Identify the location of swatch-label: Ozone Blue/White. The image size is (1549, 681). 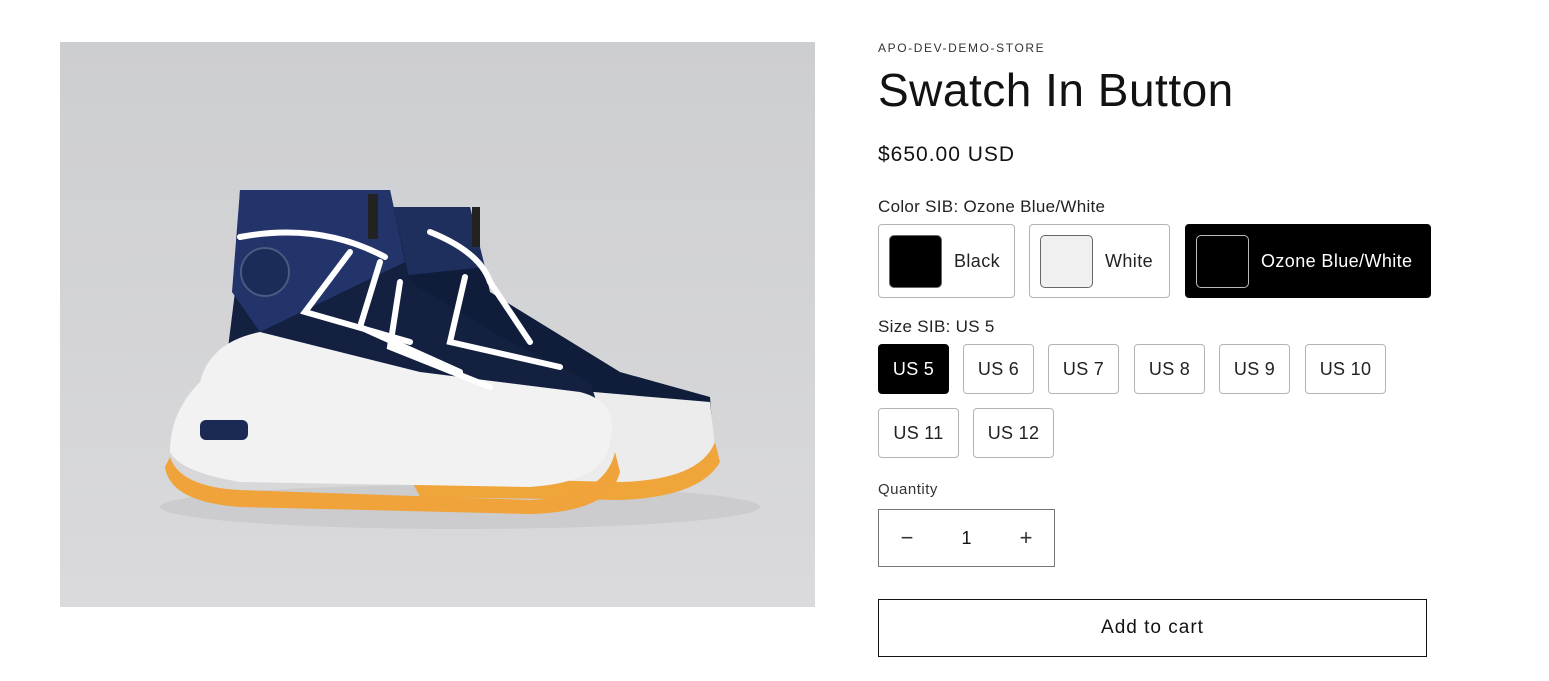
(1337, 260).